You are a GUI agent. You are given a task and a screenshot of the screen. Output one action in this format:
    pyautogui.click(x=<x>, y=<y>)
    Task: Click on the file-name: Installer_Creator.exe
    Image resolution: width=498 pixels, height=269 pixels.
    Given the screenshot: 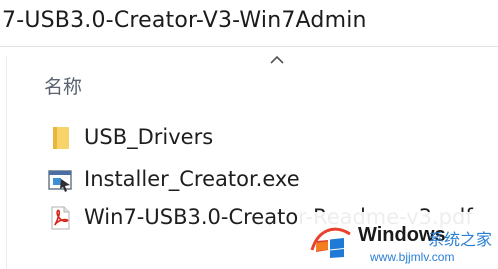 What is the action you would take?
    pyautogui.click(x=192, y=179)
    